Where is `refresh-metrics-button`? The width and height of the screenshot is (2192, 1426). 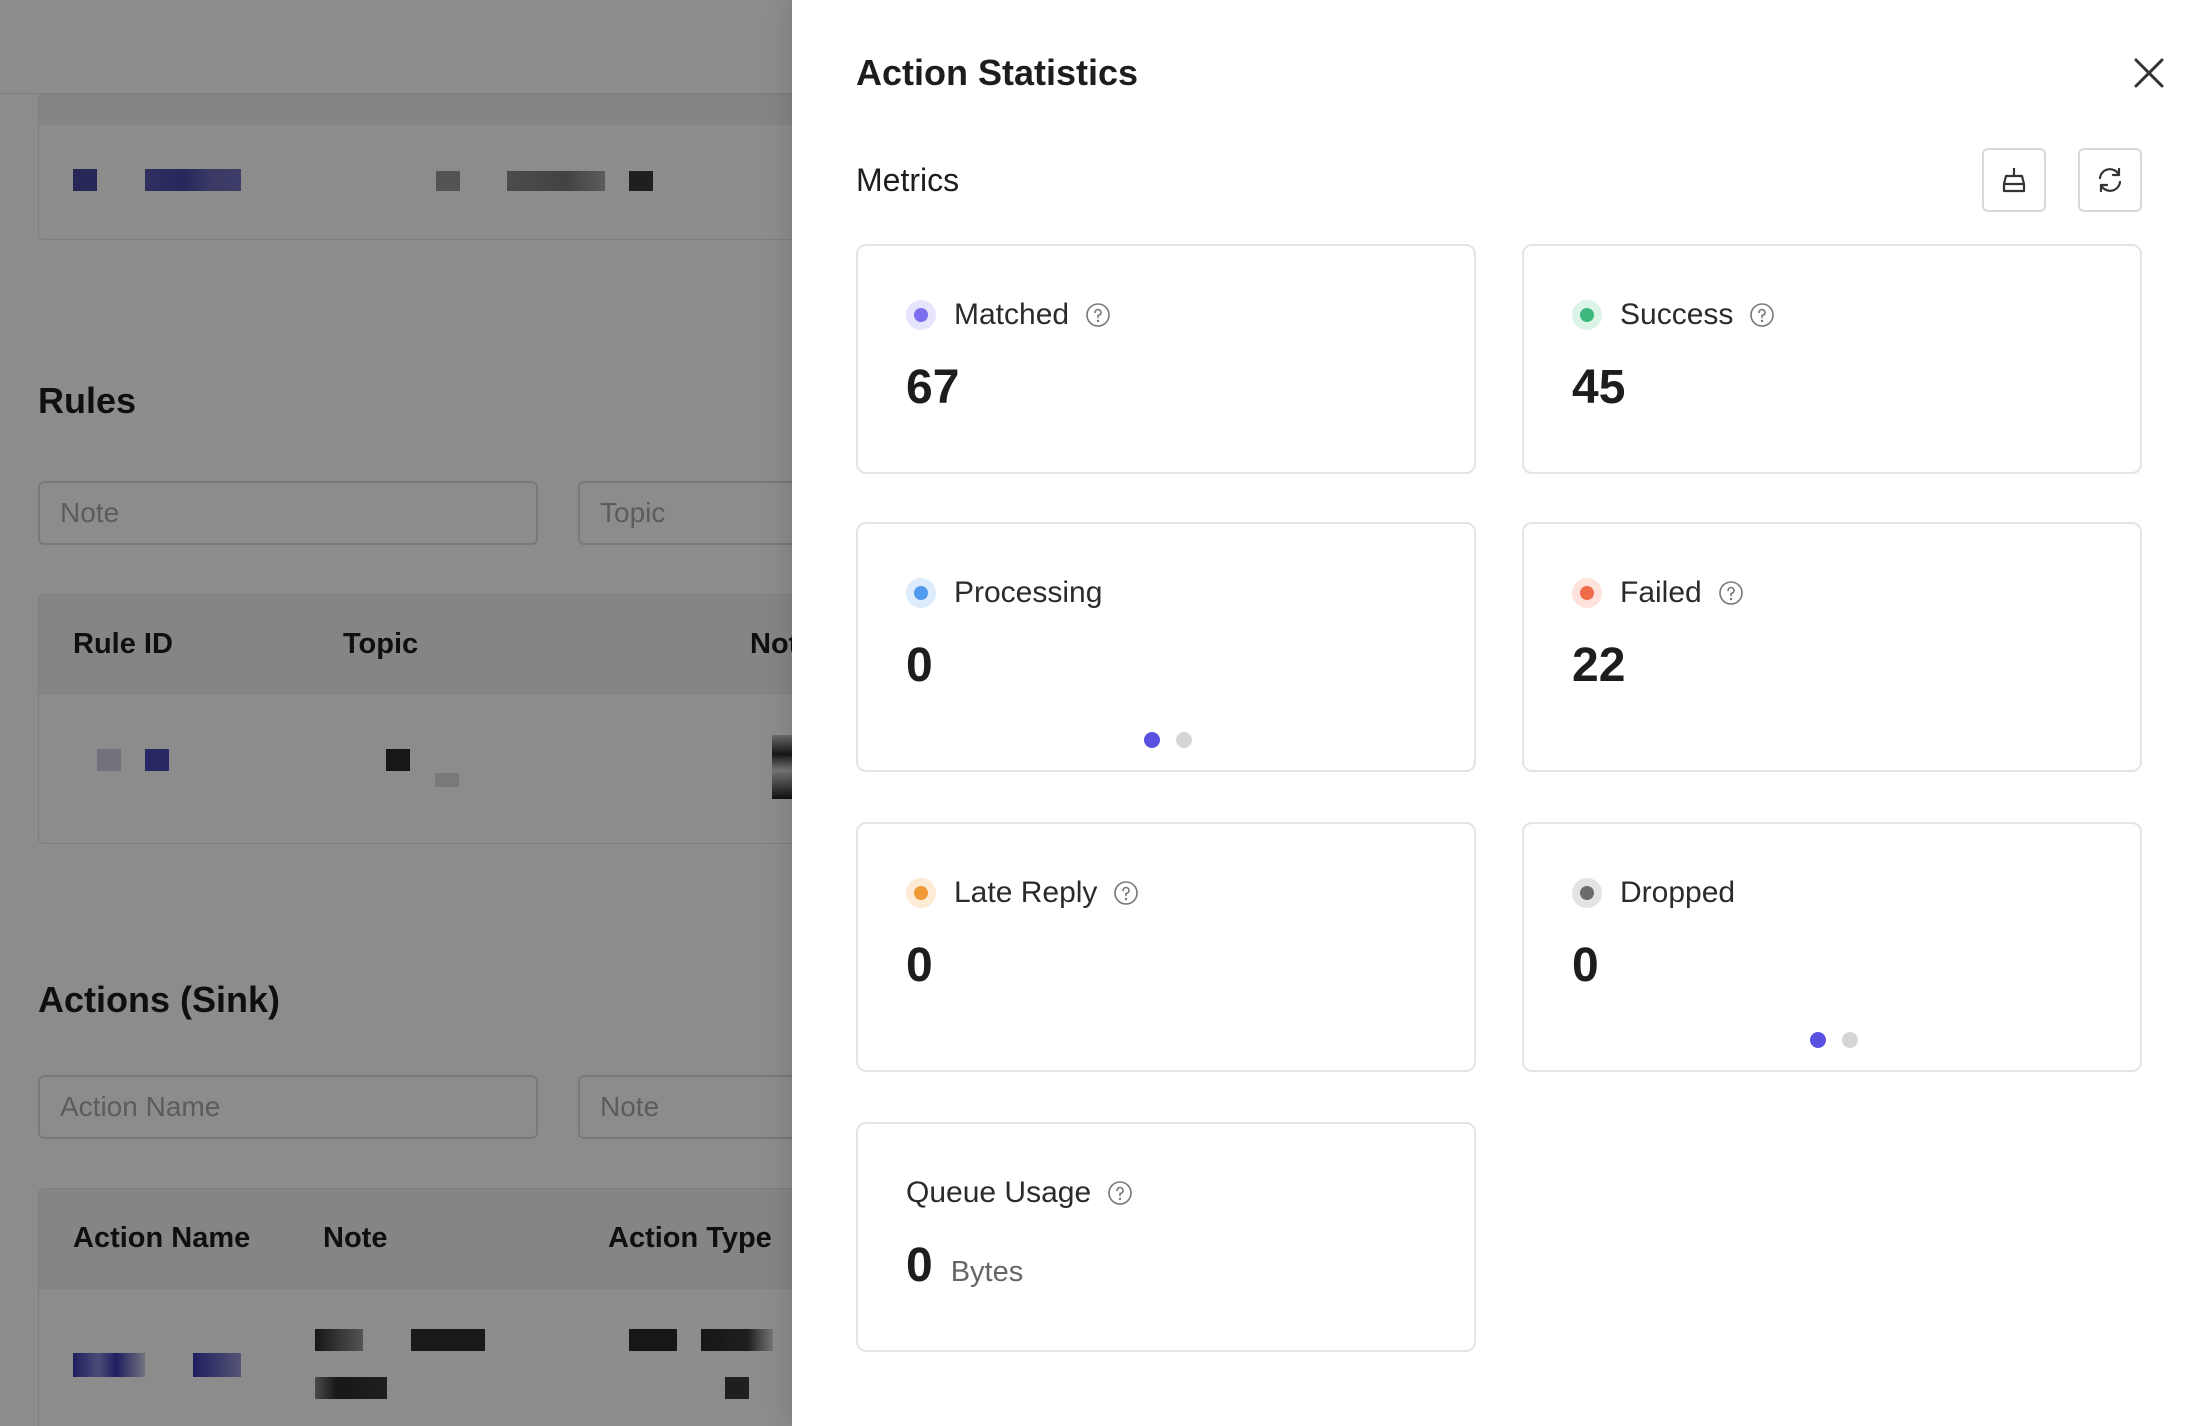
refresh-metrics-button is located at coordinates (2110, 180).